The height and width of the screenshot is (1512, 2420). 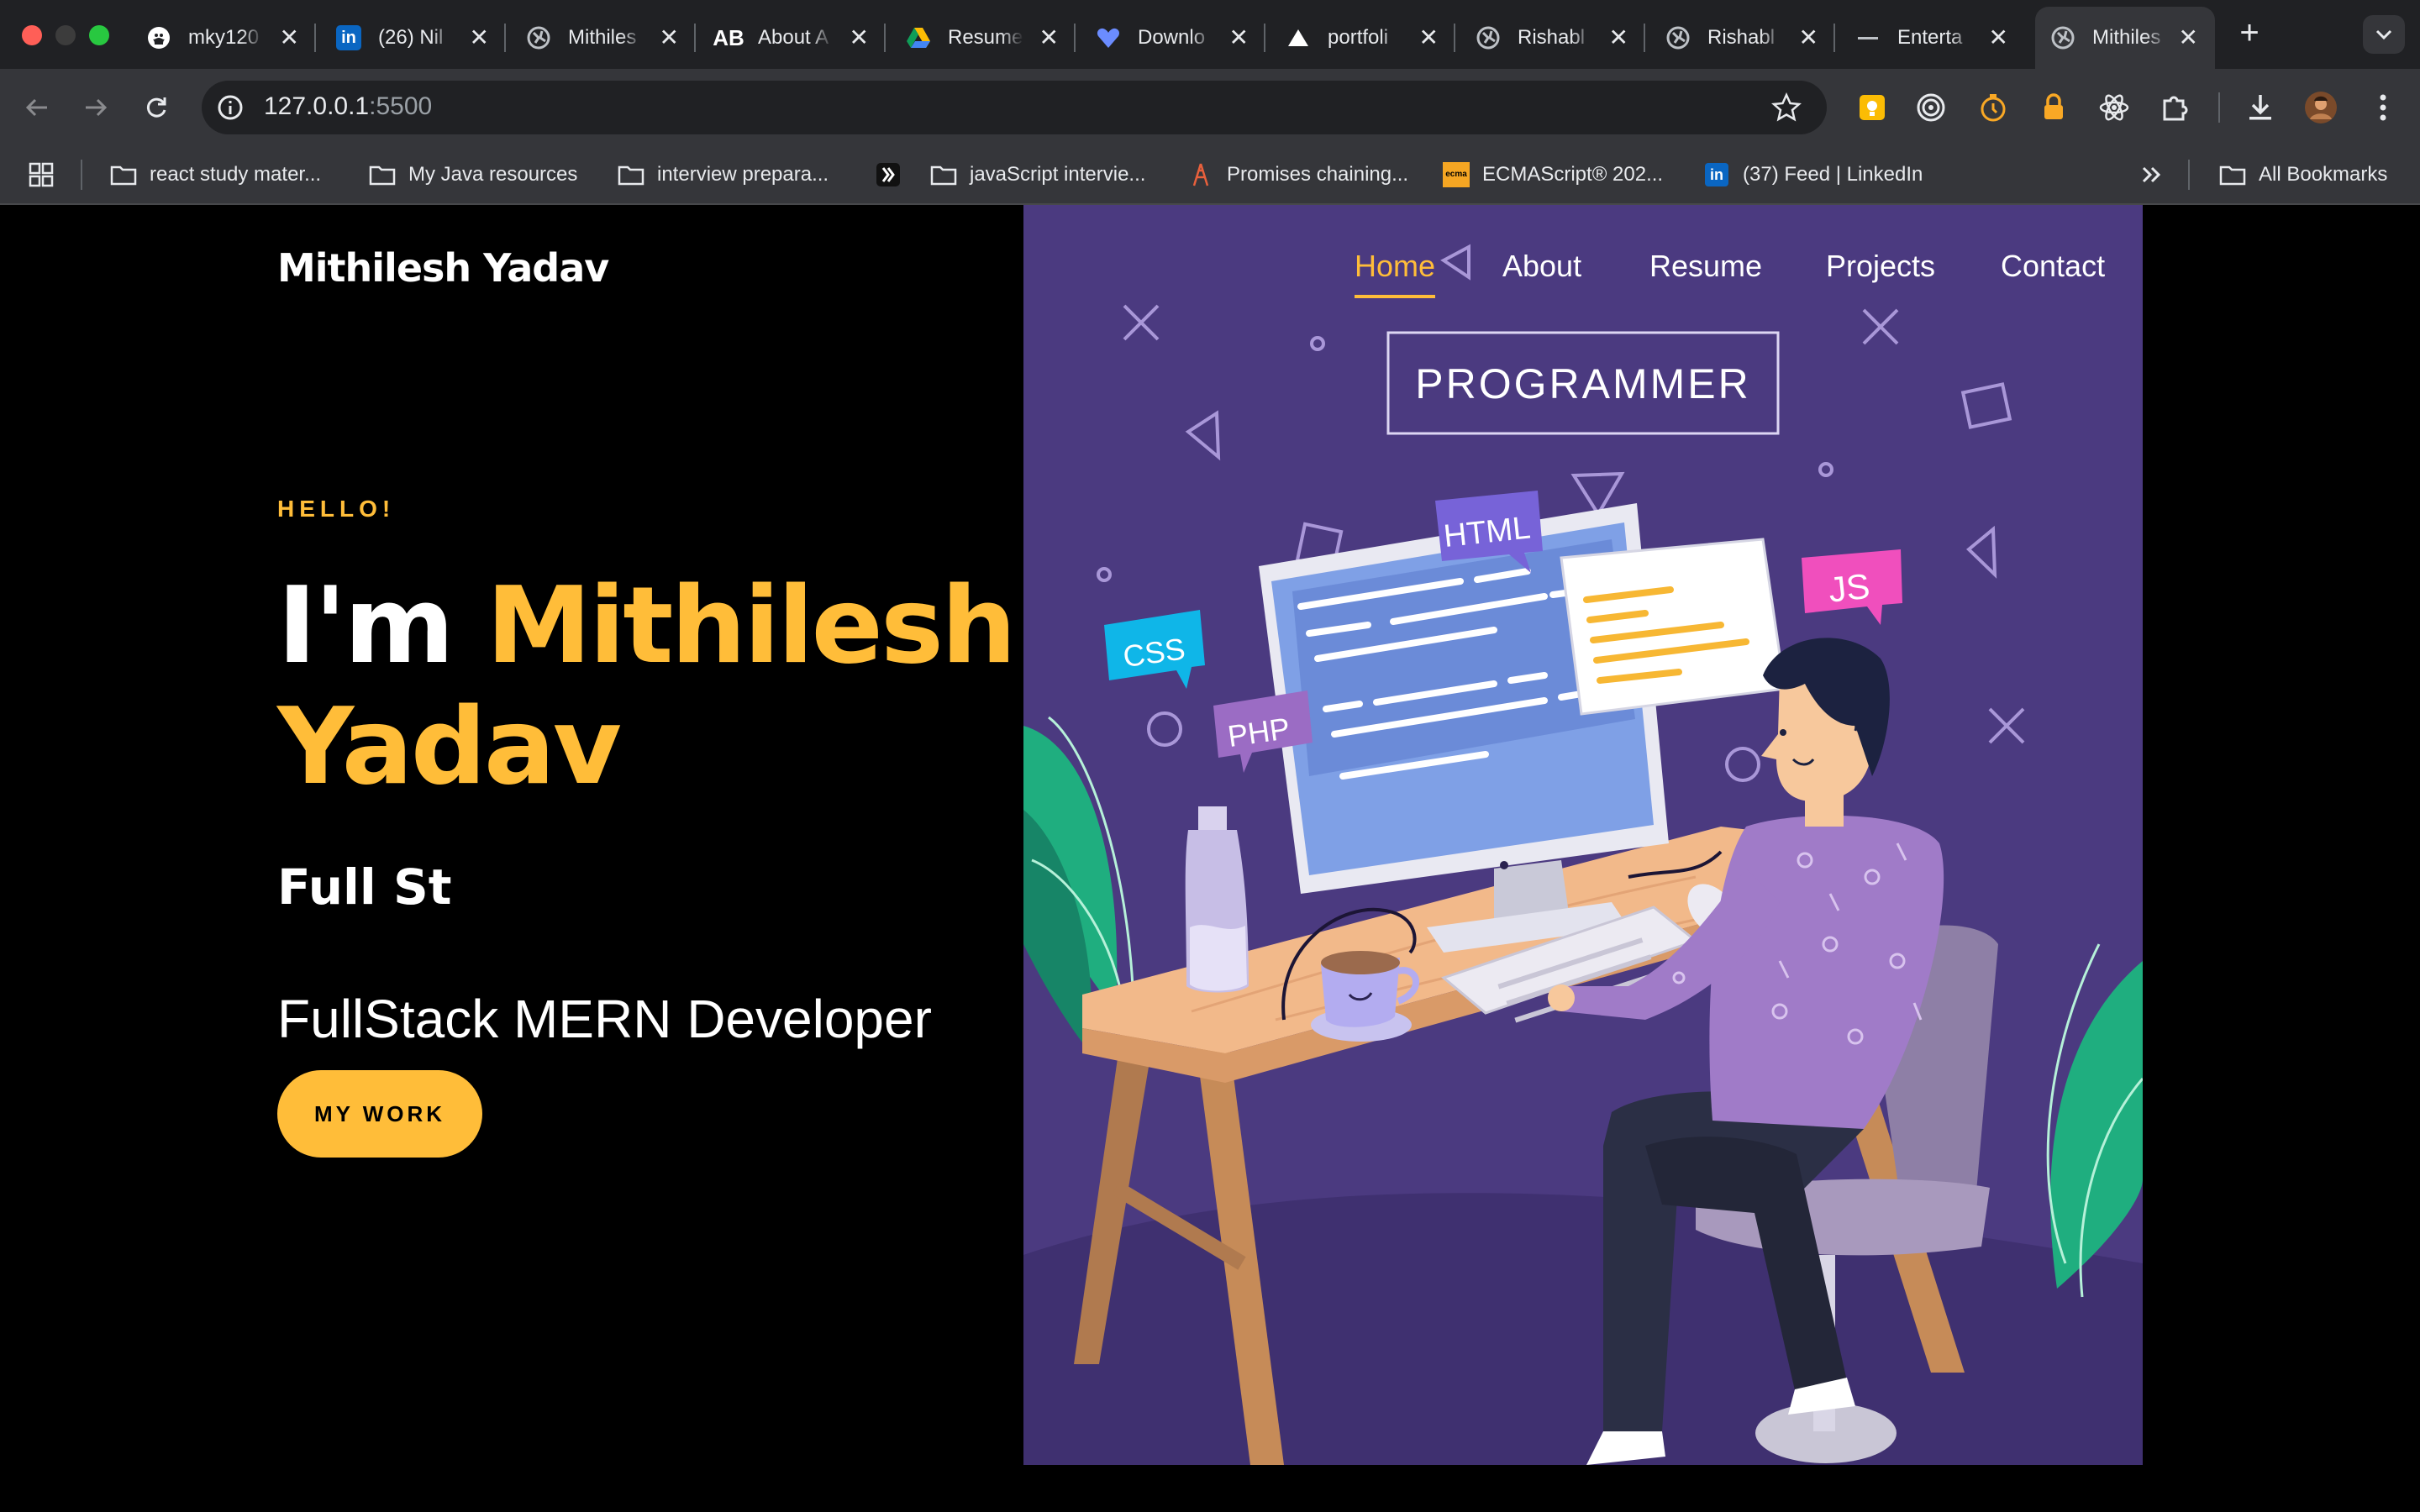 I want to click on browser-toolbar: 127.0.0.1:5500, so click(x=1210, y=107).